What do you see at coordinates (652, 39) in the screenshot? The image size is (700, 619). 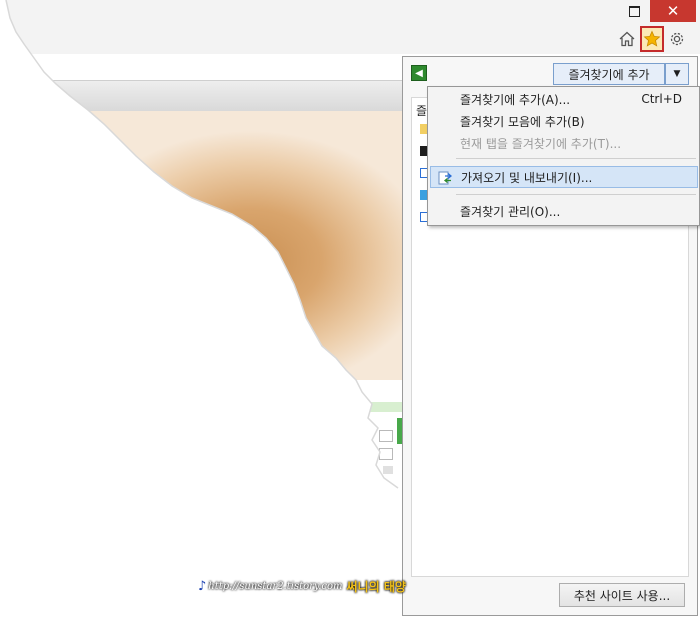 I see `favorites-star-icon` at bounding box center [652, 39].